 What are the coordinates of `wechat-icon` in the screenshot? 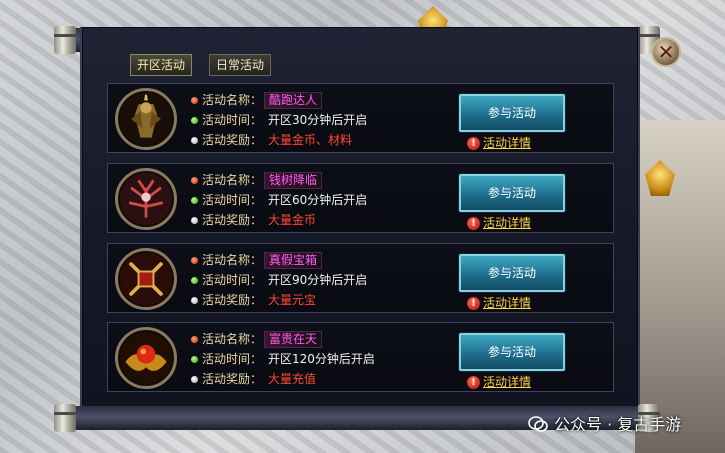 It's located at (538, 425).